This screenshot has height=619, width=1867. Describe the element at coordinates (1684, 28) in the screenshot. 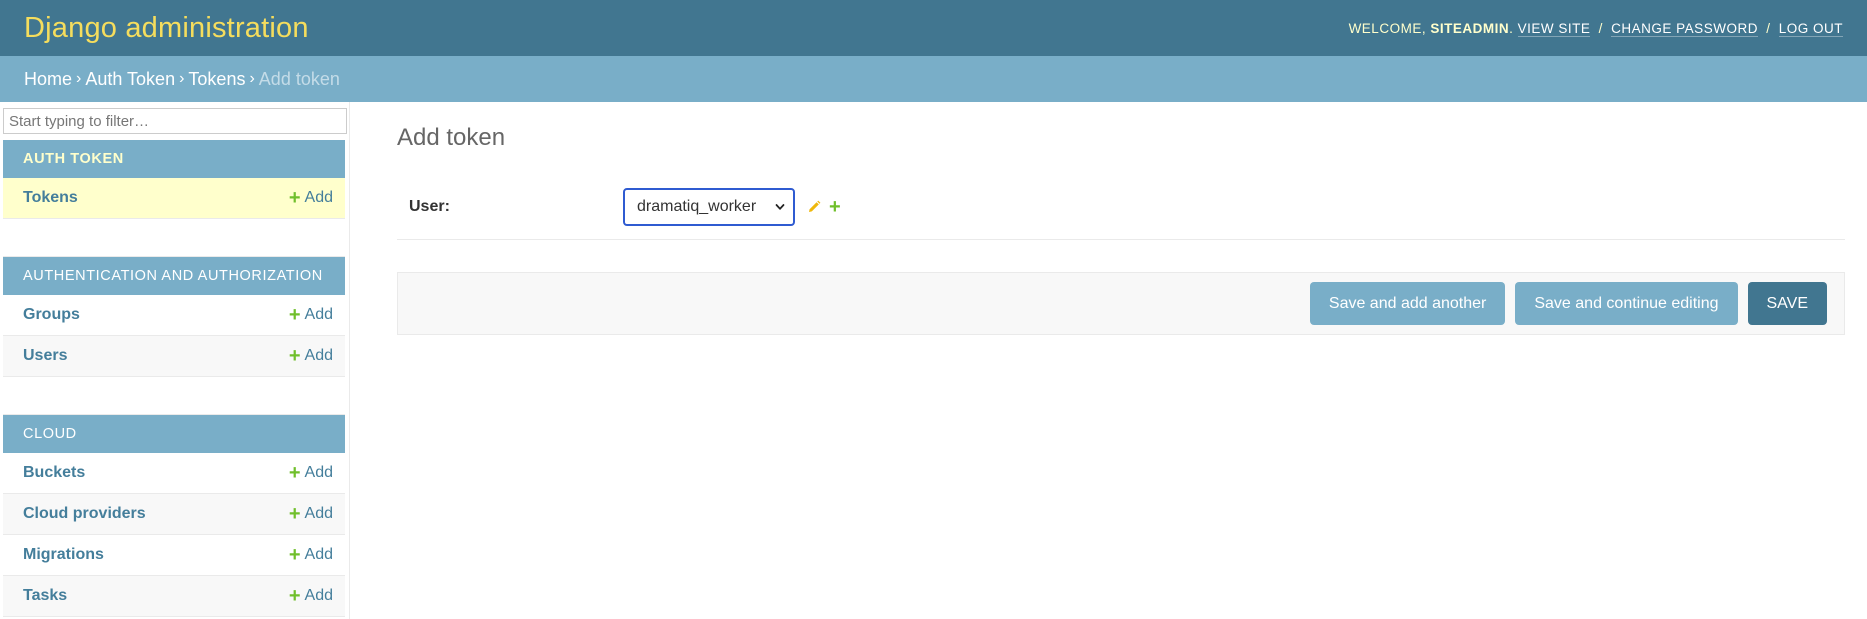

I see `change-password-link: Change password` at that location.